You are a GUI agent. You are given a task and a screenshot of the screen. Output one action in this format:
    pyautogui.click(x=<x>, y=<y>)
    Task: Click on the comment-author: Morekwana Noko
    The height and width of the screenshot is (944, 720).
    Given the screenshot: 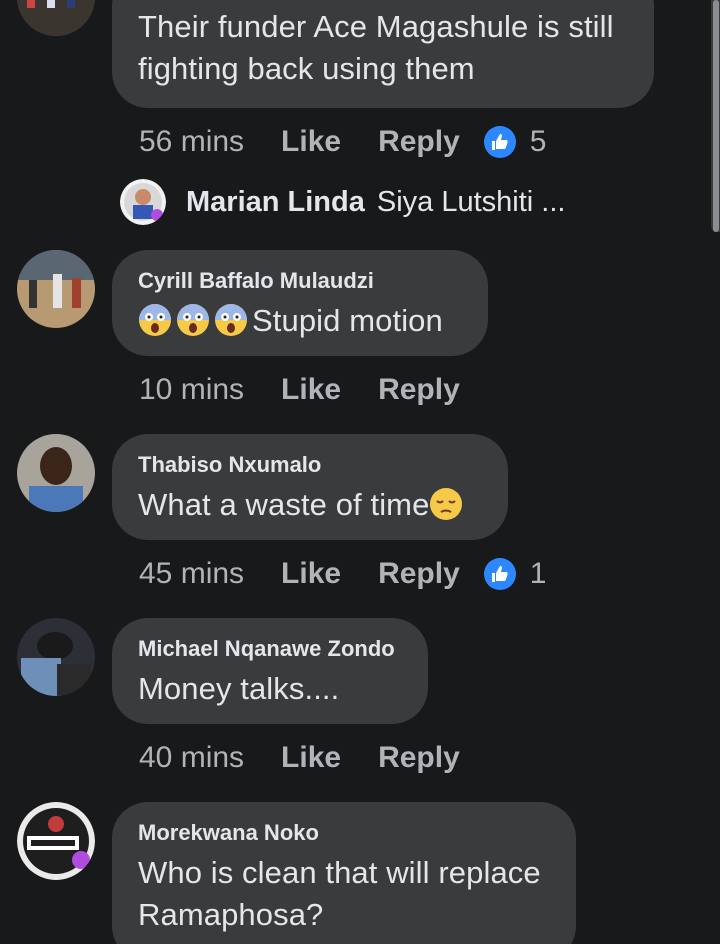 What is the action you would take?
    pyautogui.click(x=344, y=833)
    